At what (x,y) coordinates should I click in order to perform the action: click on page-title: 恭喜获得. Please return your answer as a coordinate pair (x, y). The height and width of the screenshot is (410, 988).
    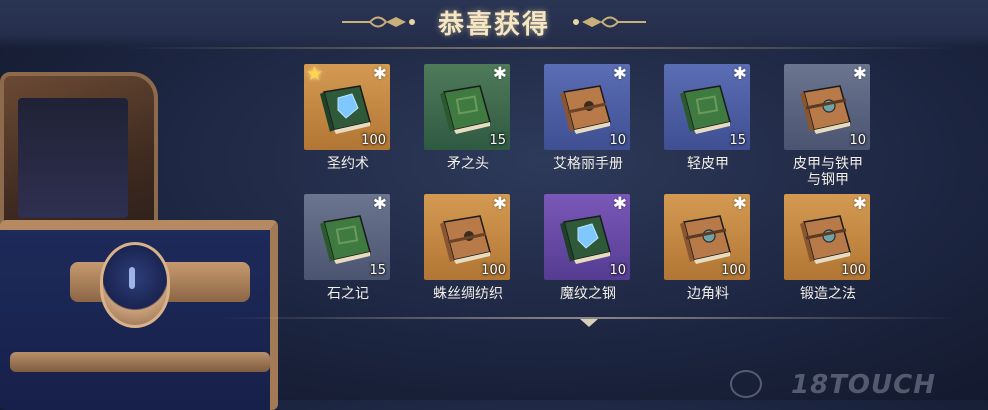
    Looking at the image, I should click on (493, 24).